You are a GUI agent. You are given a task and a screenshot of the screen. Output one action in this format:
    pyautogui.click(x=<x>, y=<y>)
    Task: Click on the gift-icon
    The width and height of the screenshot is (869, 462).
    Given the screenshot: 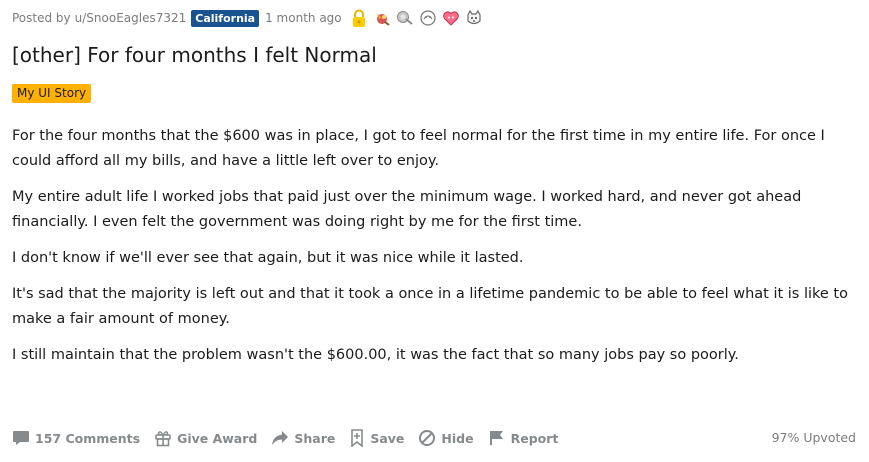 What is the action you would take?
    pyautogui.click(x=163, y=439)
    